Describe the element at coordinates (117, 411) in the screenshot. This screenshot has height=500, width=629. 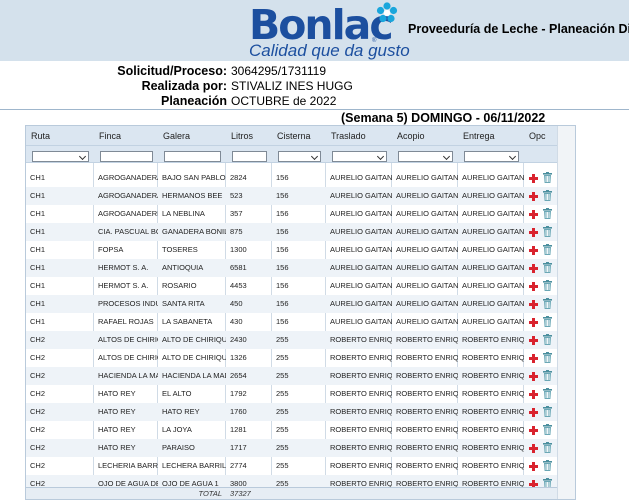
I see `cell-finca: HATO REY` at that location.